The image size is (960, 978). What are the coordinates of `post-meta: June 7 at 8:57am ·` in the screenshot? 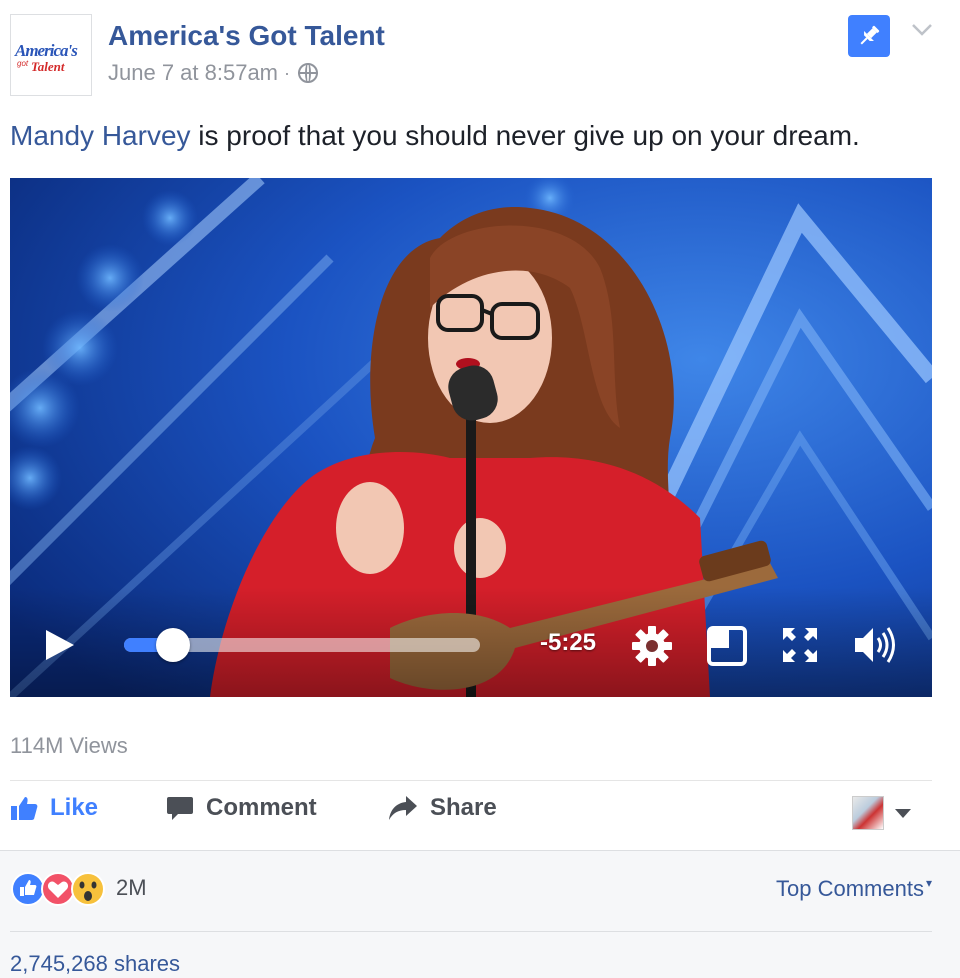 It's located at (213, 73).